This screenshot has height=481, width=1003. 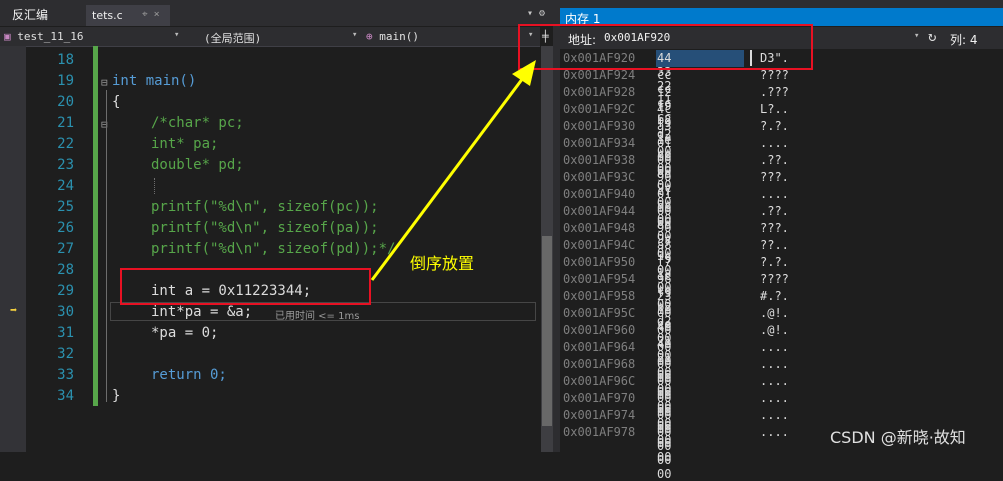 What do you see at coordinates (453, 170) in the screenshot?
I see `annotation-arrow` at bounding box center [453, 170].